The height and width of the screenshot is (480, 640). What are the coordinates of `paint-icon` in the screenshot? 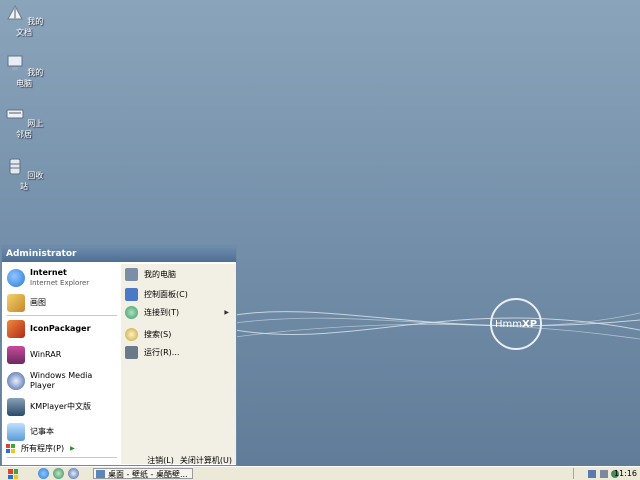 It's located at (16, 303).